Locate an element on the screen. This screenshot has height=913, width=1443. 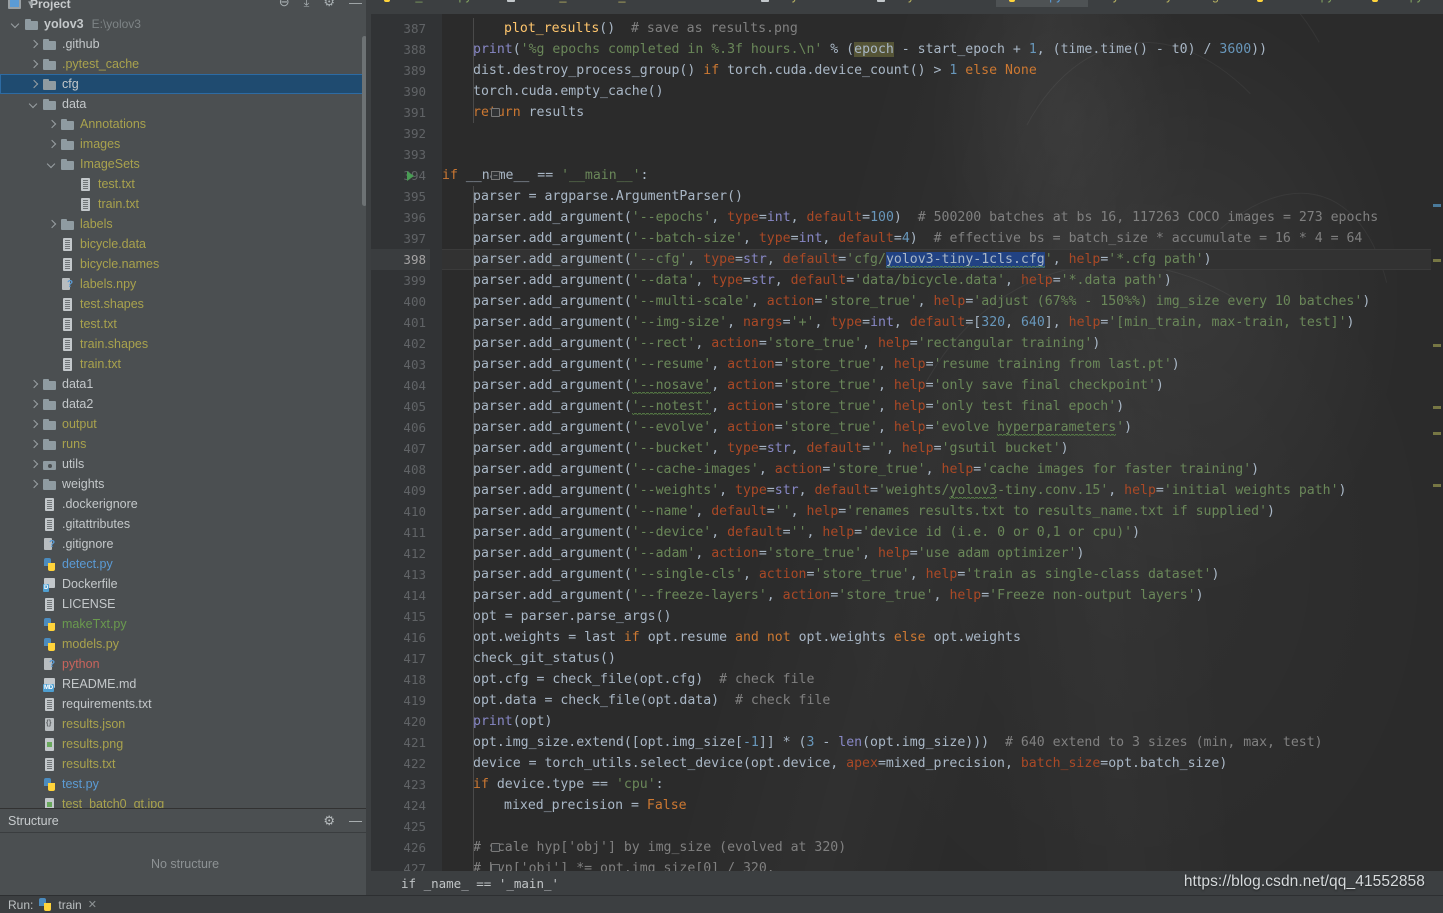
editor-scrollbar is located at coordinates (1437, 442).